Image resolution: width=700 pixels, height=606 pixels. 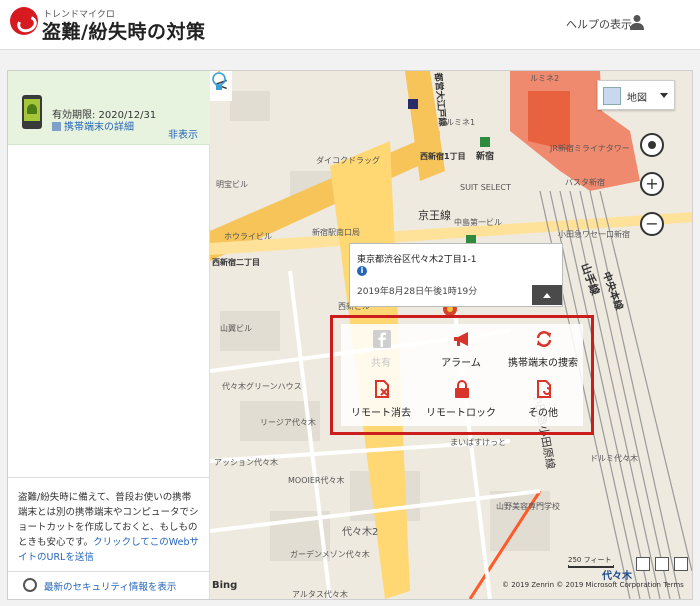 What do you see at coordinates (461, 122) in the screenshot?
I see `map-label: ルミネ1` at bounding box center [461, 122].